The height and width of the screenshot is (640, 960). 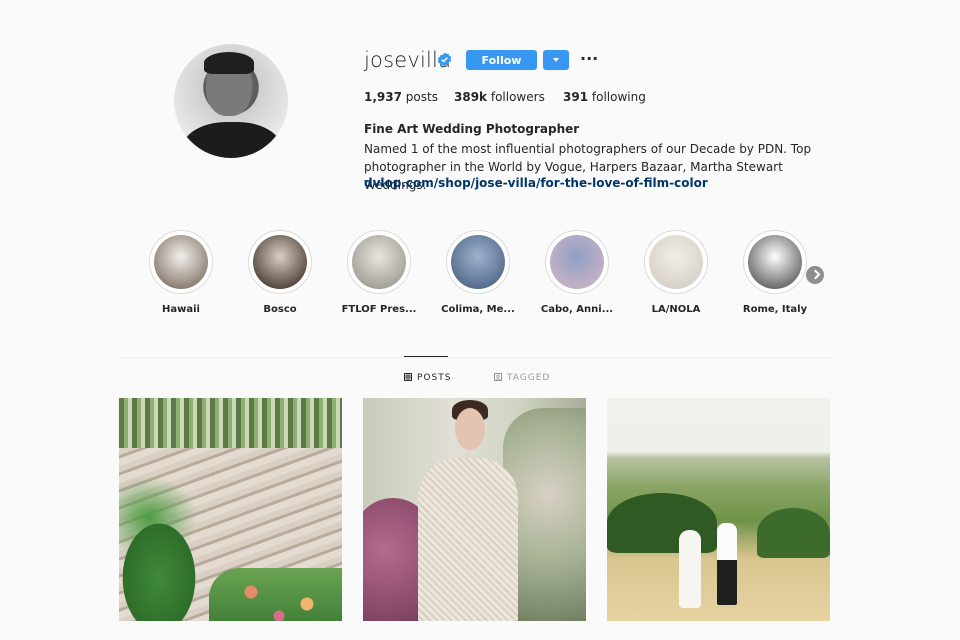 I want to click on tab-posts: POSTS, so click(x=427, y=378).